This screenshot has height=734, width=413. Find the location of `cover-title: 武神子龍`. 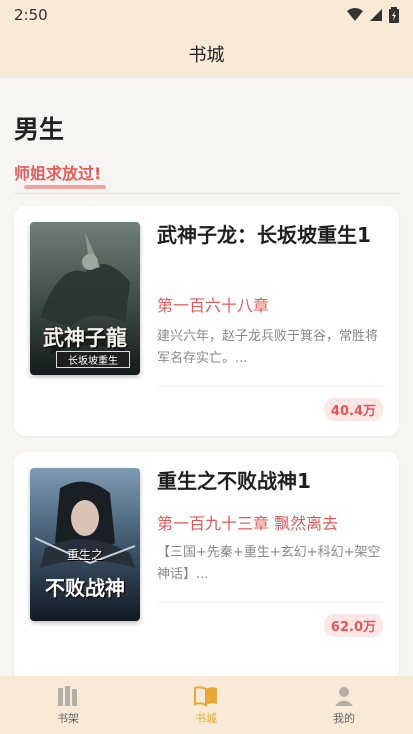

cover-title: 武神子龍 is located at coordinates (85, 337).